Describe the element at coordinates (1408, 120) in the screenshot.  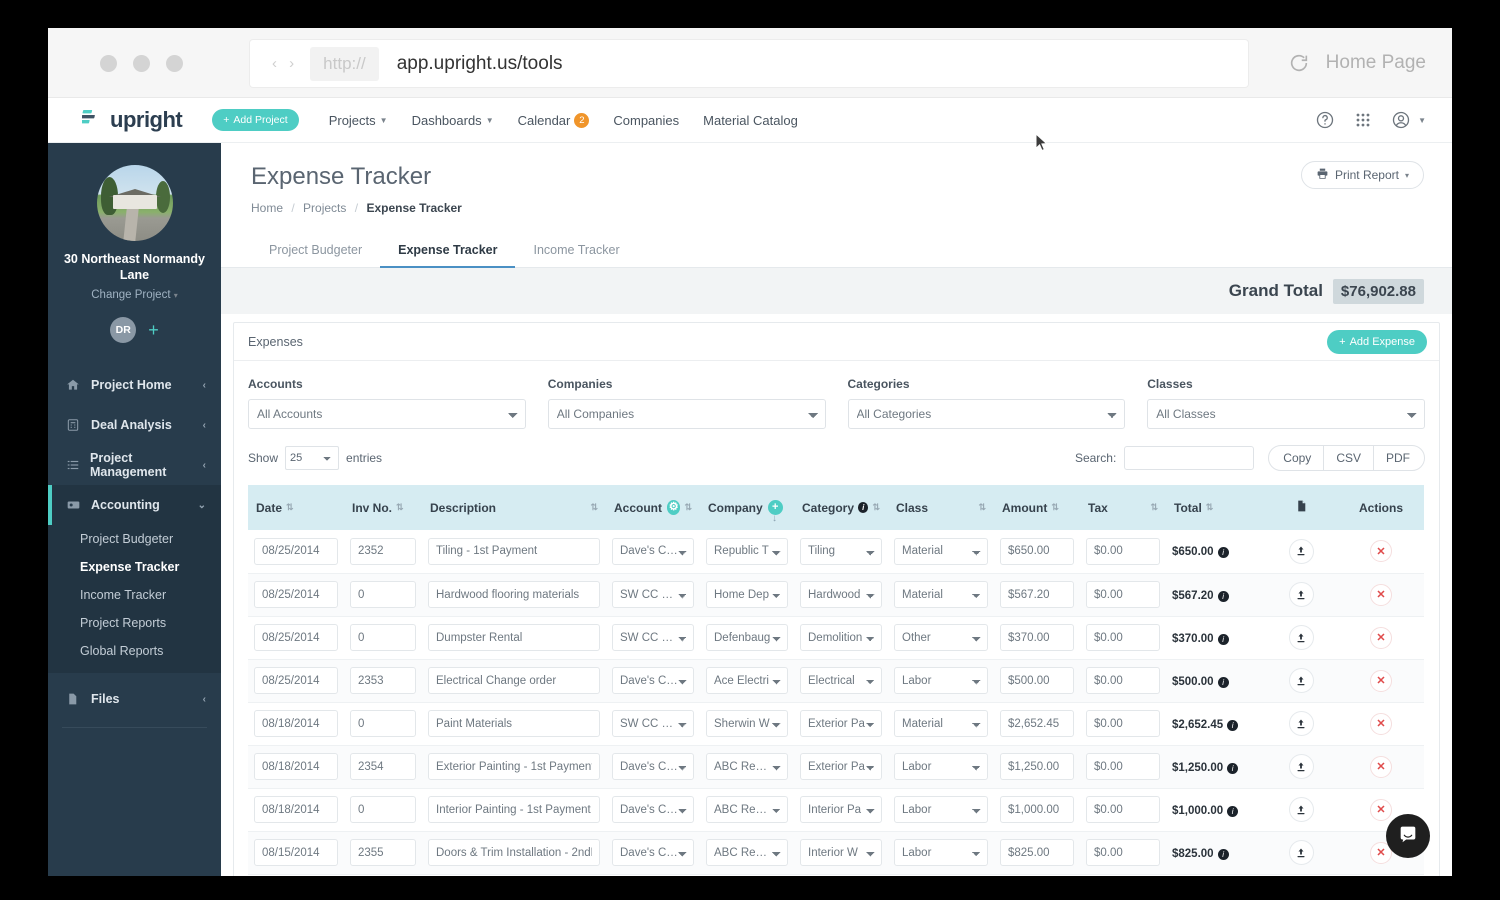
I see `account-menu: ▼` at that location.